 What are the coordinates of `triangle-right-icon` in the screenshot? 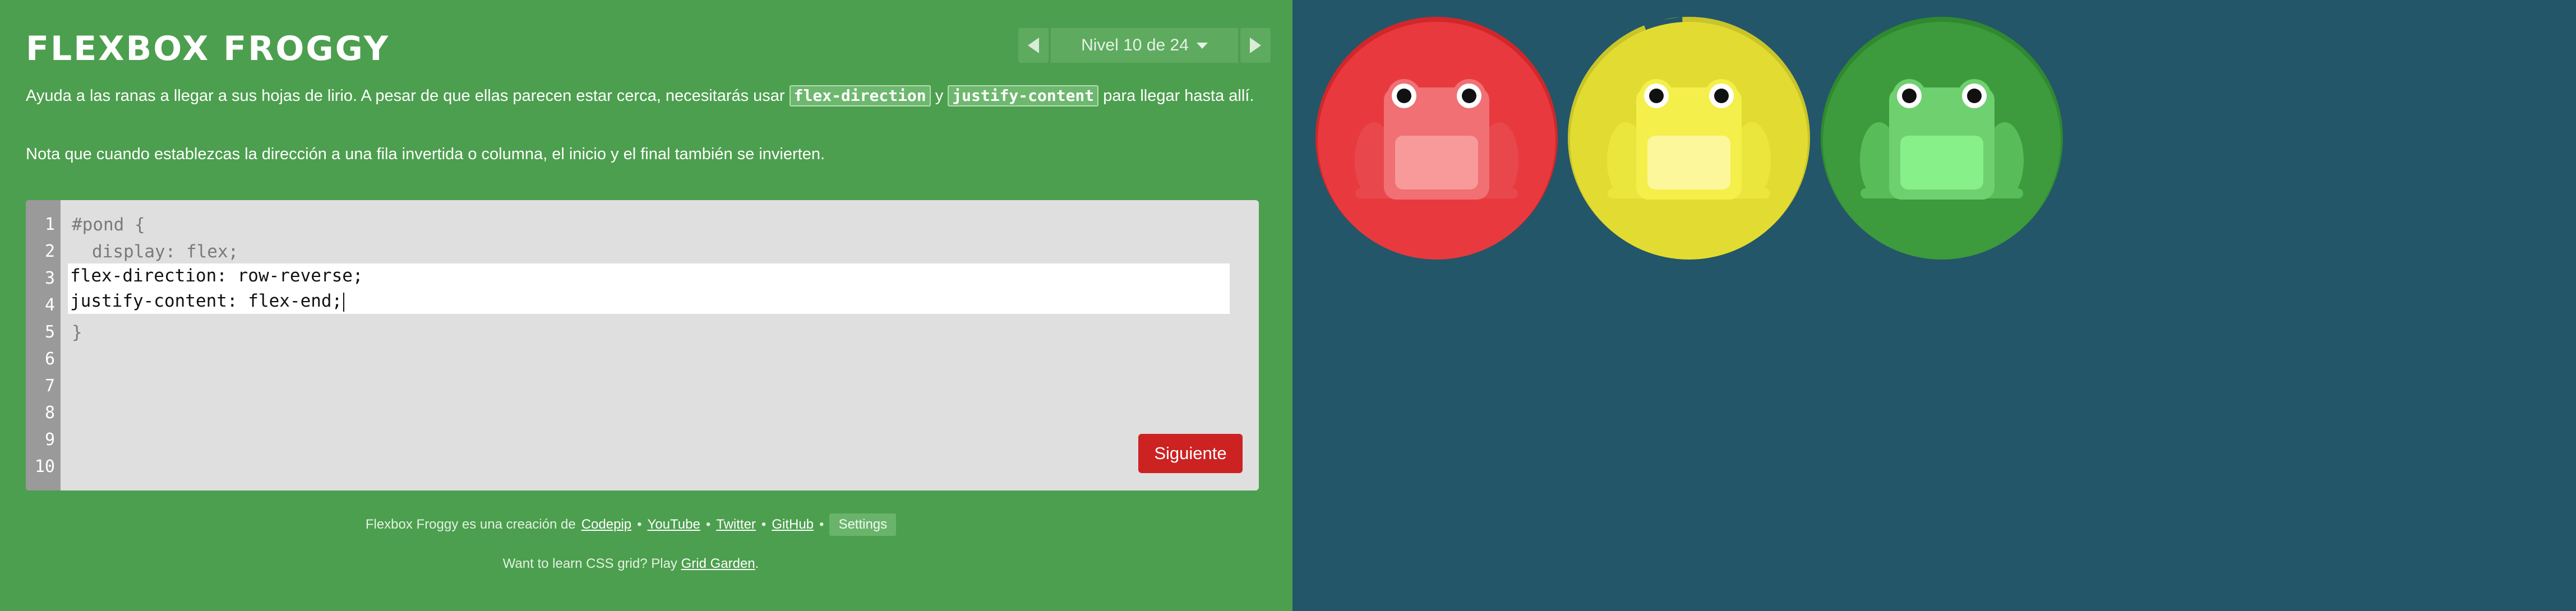 It's located at (1255, 45).